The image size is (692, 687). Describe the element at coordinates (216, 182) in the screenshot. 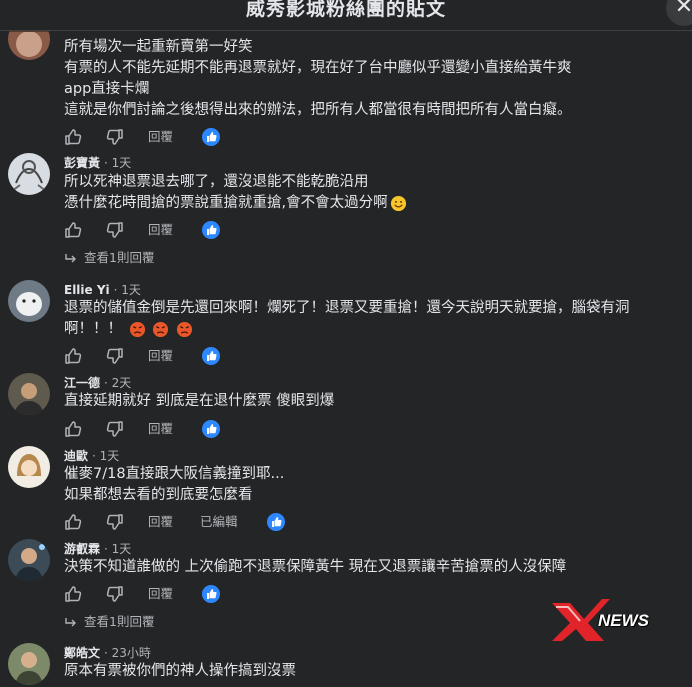

I see `comment-text: 所以死神退票退去哪了，還沒退能不能乾脆沿用` at that location.